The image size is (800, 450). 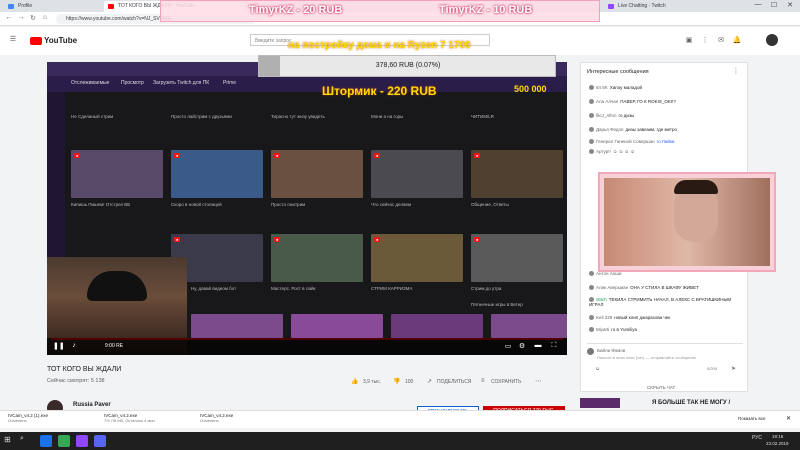 I want to click on video-title: ТОТ КОГО ВЫ ЖДАЛИ, so click(x=84, y=369).